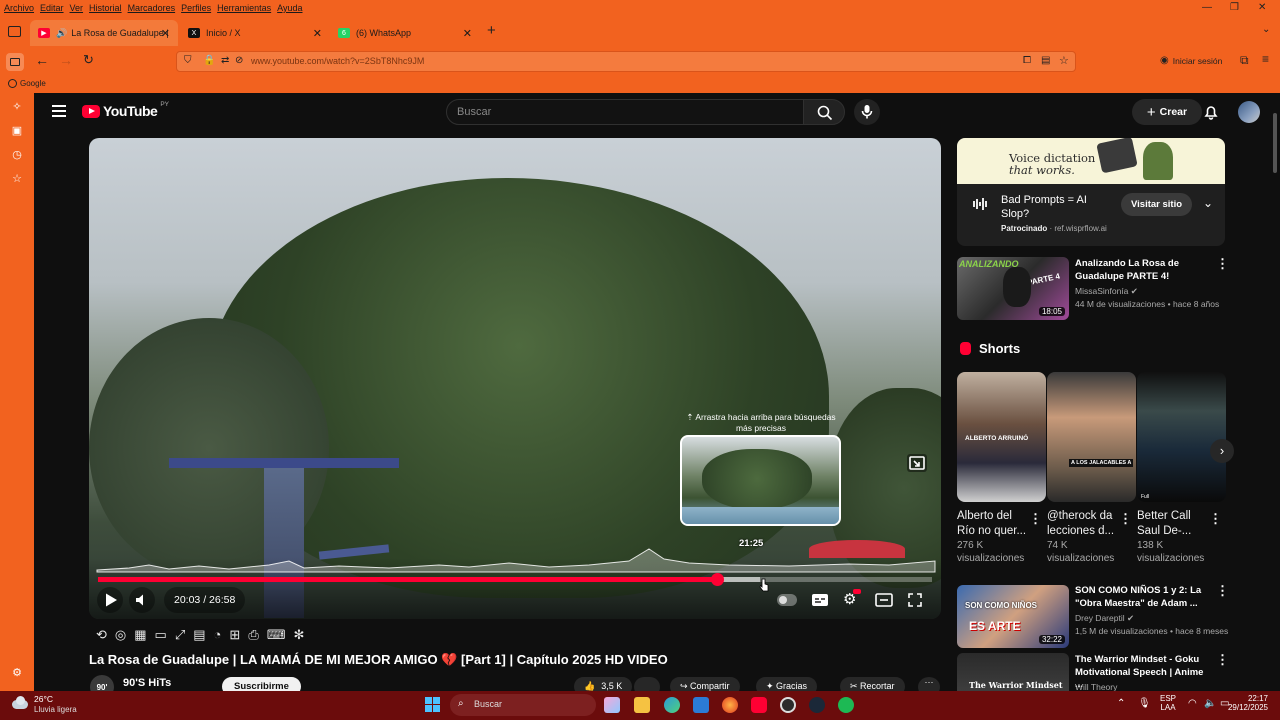  I want to click on miniplayer-icon, so click(917, 463).